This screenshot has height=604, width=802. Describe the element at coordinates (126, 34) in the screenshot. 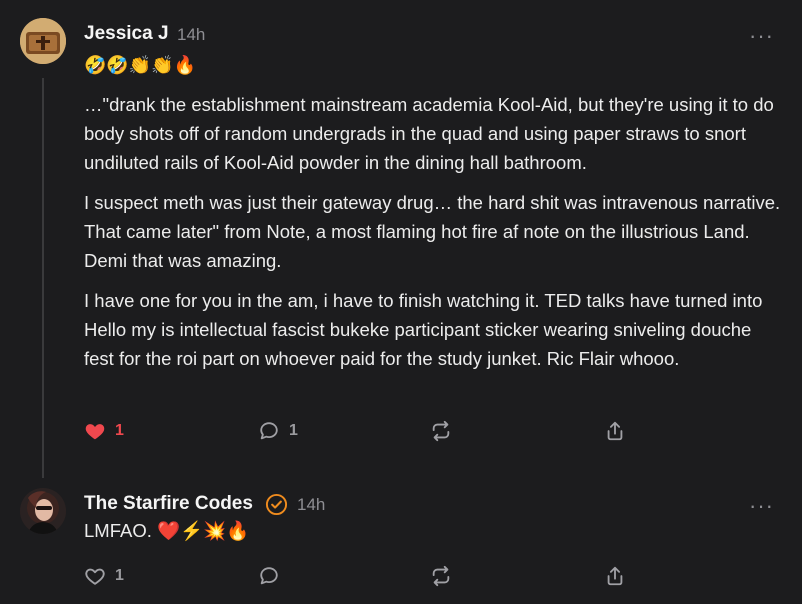

I see `post-author-name: Jessica J` at that location.